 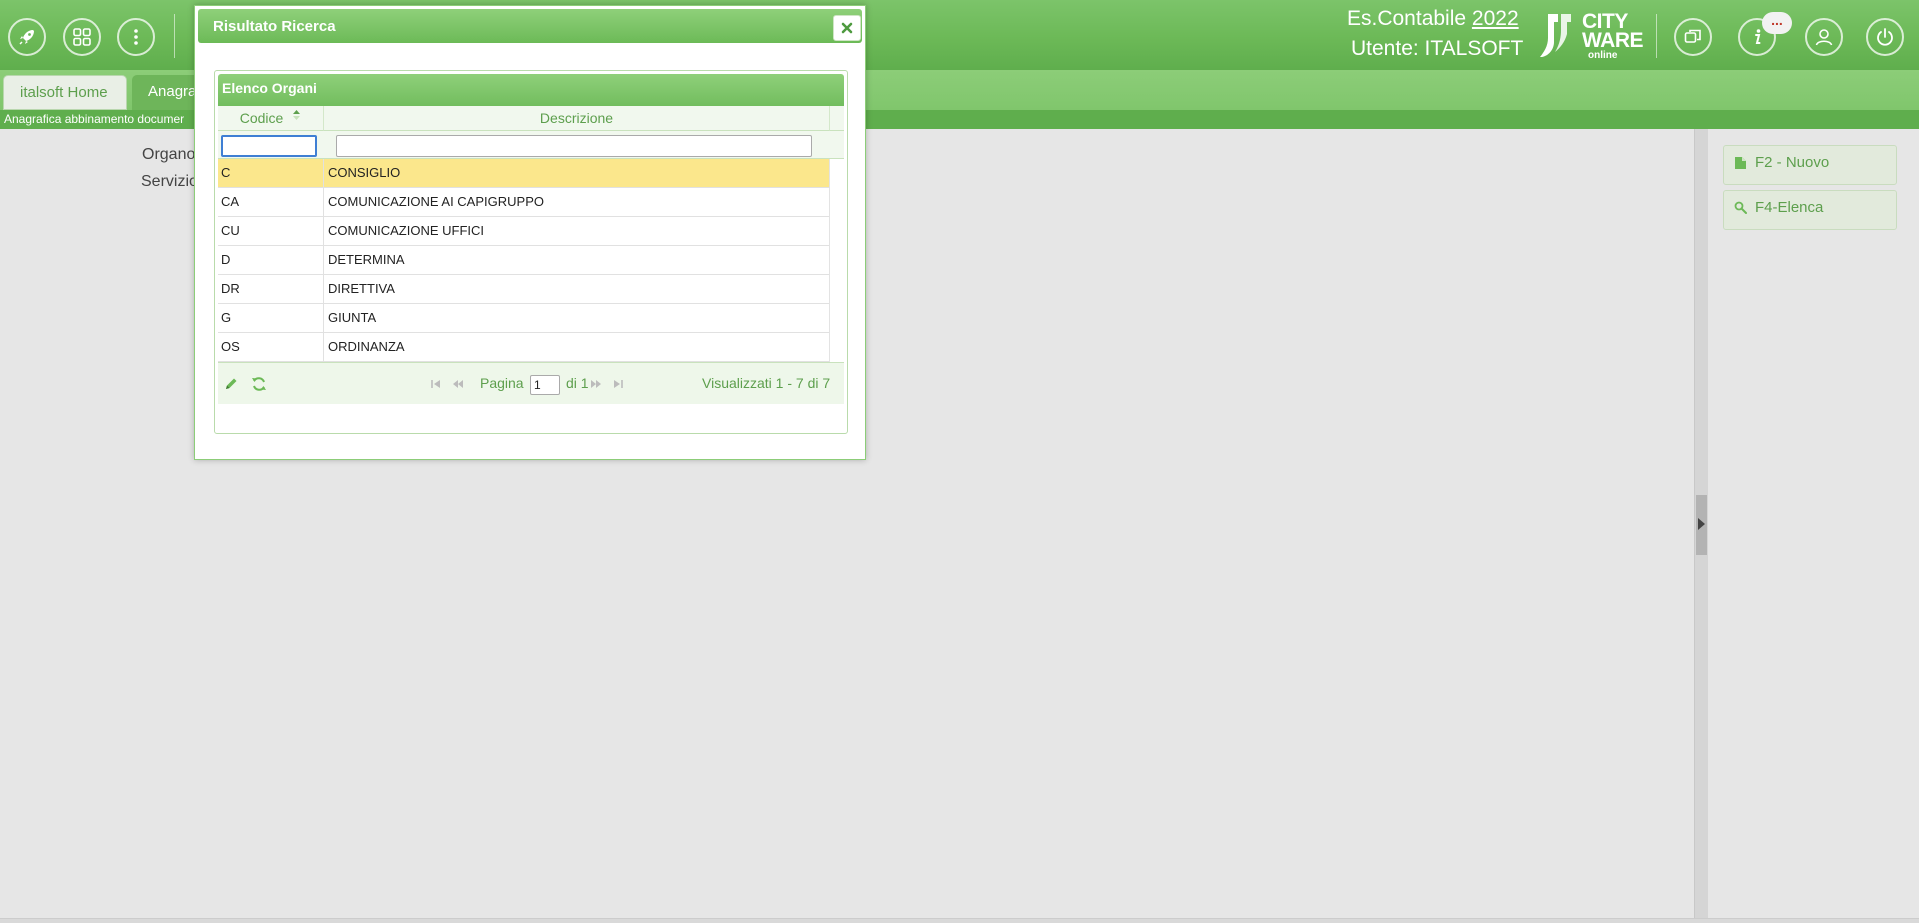 What do you see at coordinates (366, 259) in the screenshot?
I see `cell-descrizione: DETERMINA` at bounding box center [366, 259].